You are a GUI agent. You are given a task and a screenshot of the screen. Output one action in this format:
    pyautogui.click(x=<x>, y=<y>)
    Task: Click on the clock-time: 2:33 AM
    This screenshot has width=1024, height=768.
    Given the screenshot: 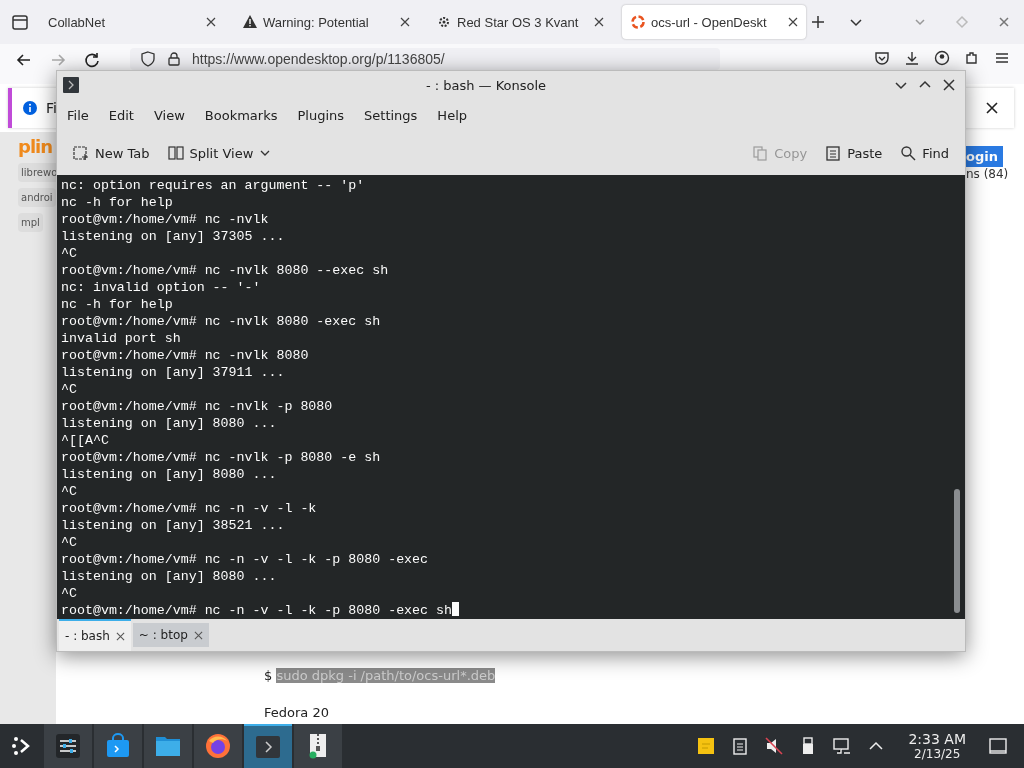 What is the action you would take?
    pyautogui.click(x=937, y=739)
    